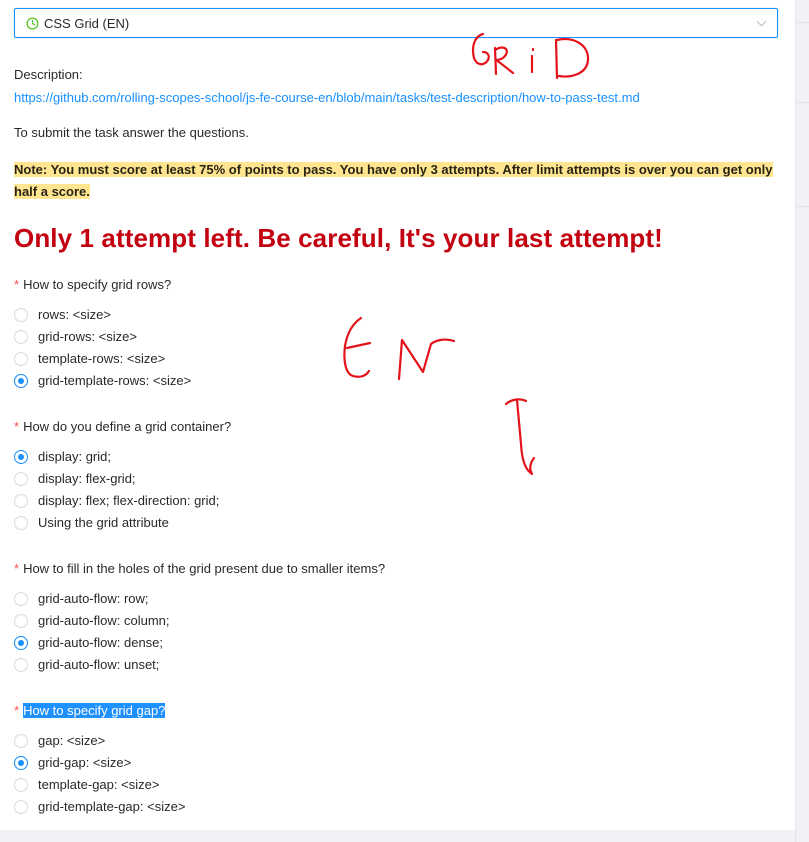 The width and height of the screenshot is (809, 842). I want to click on option-label: display: flex-grid;, so click(87, 479).